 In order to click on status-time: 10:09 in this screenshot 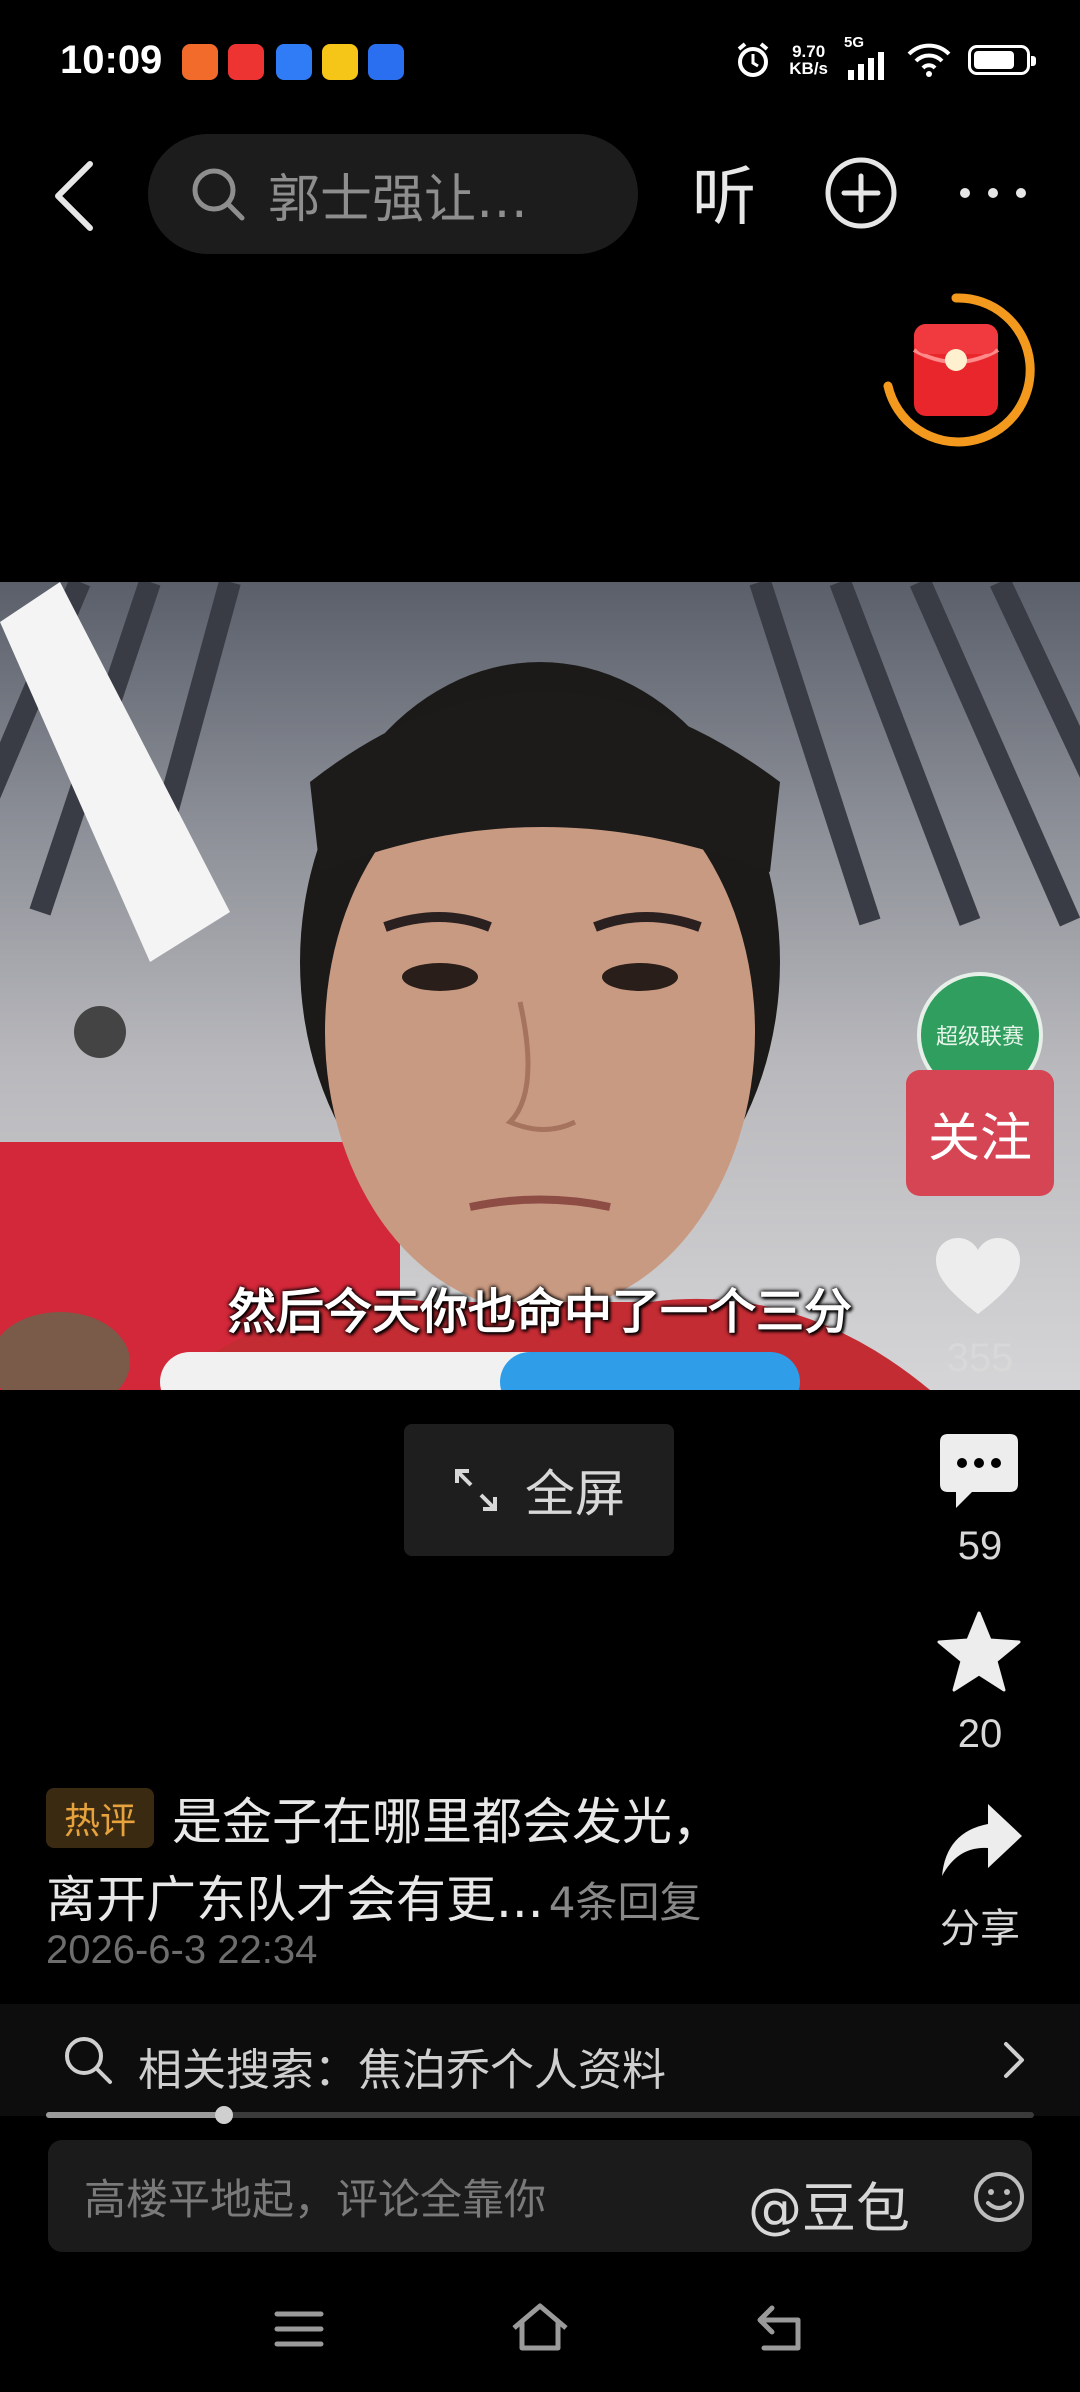, I will do `click(111, 60)`.